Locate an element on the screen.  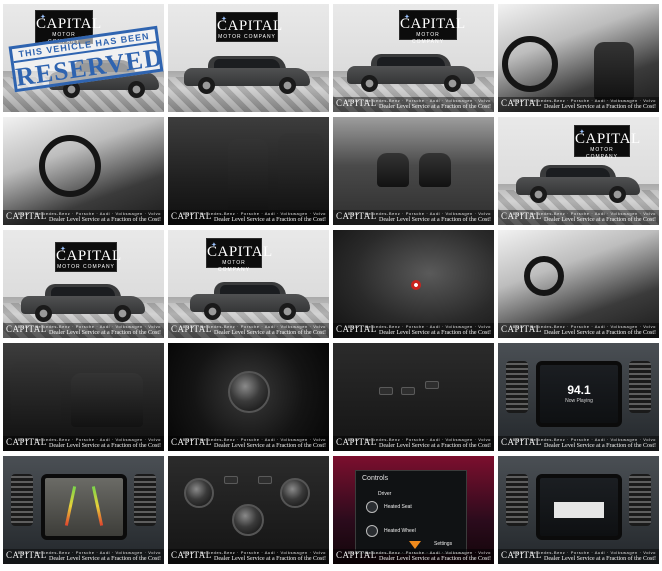
gallery-thumbnail: ✦ CAPITAL MOTOR COMPANY is located at coordinates (248, 58).